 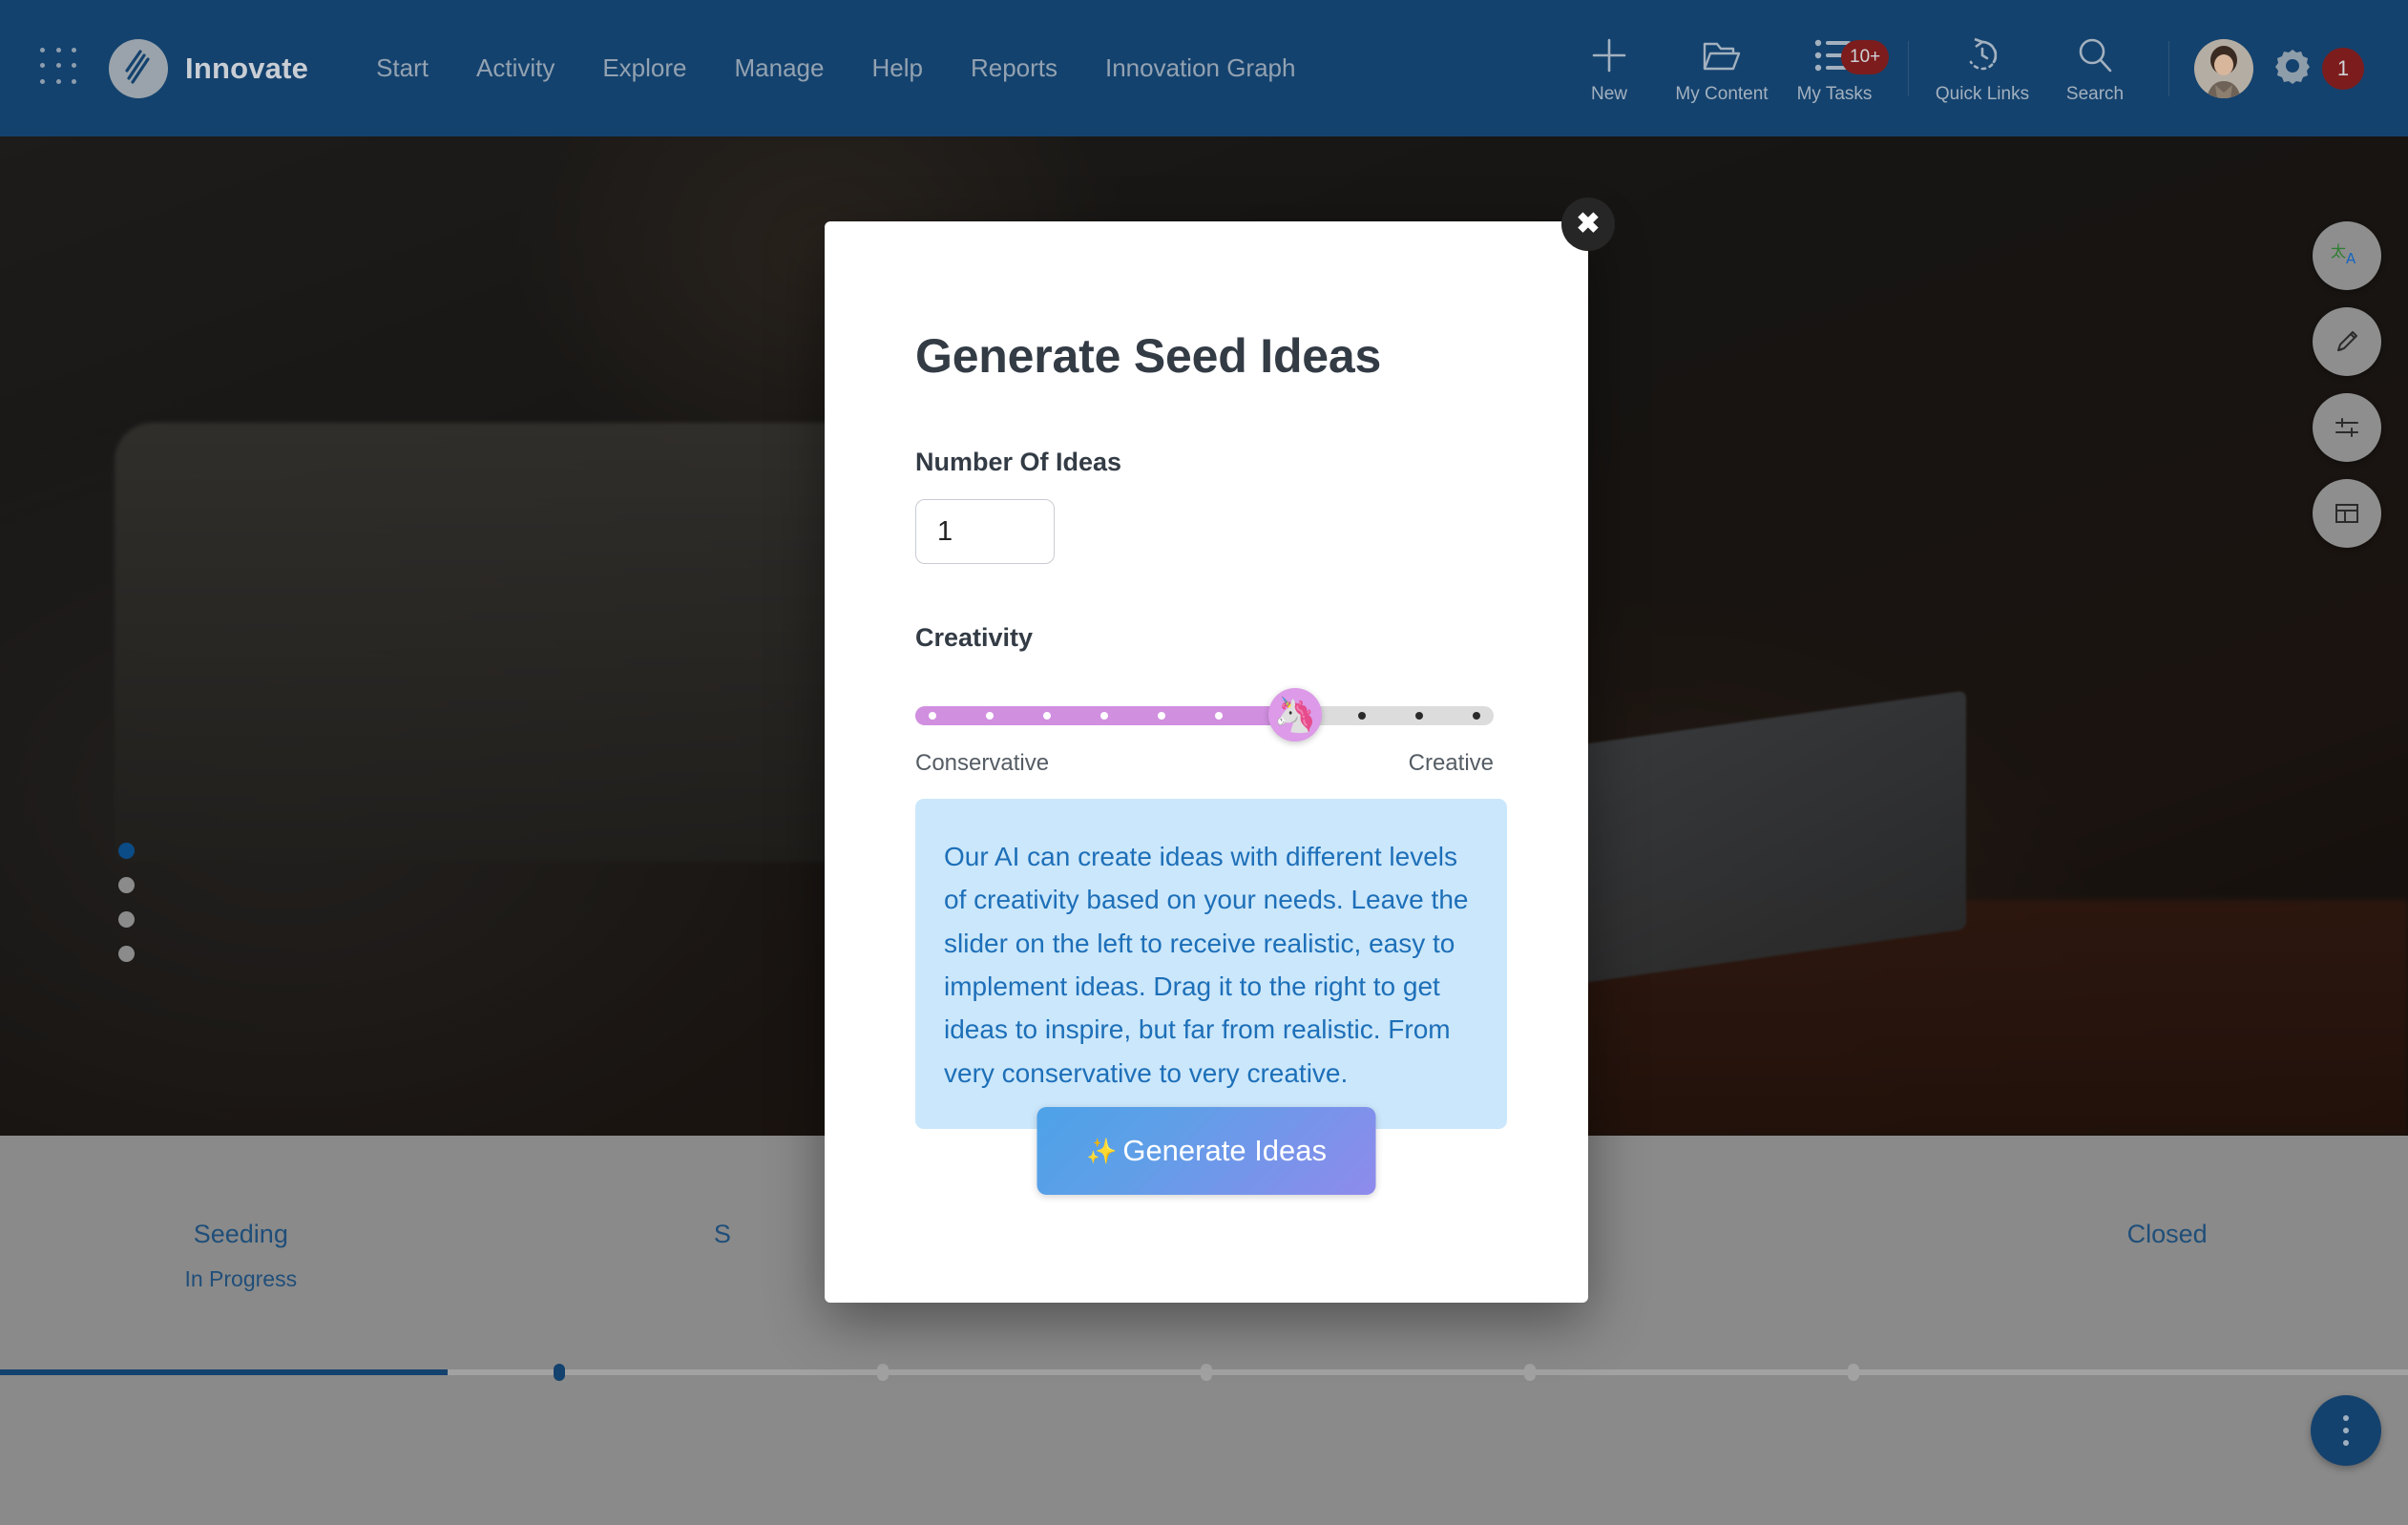 What do you see at coordinates (2346, 1430) in the screenshot?
I see `more-vertical-icon` at bounding box center [2346, 1430].